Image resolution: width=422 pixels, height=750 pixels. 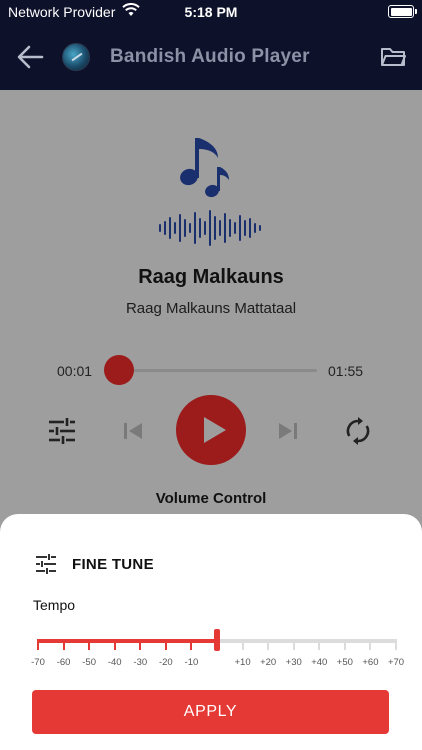 What do you see at coordinates (358, 431) in the screenshot?
I see `repeat-icon` at bounding box center [358, 431].